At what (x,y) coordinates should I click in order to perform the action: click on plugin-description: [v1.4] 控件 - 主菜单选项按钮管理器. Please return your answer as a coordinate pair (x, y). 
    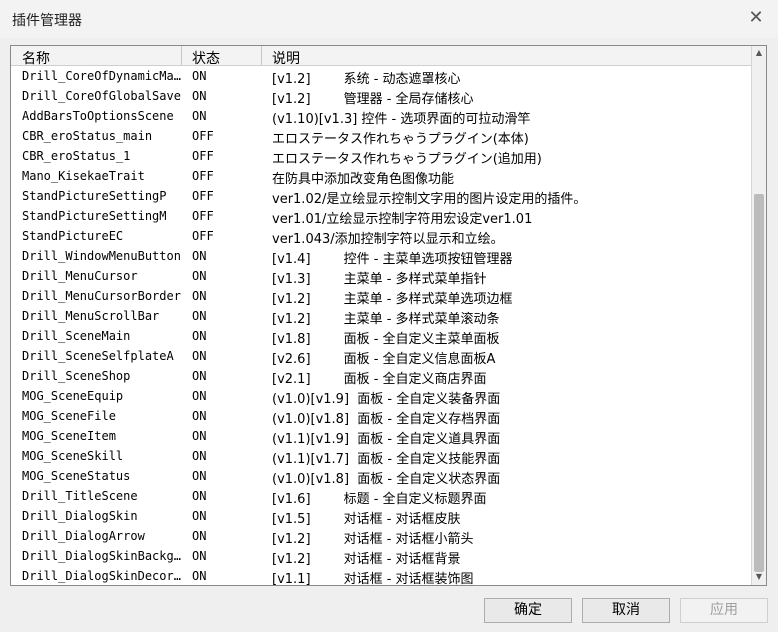
    Looking at the image, I should click on (392, 259).